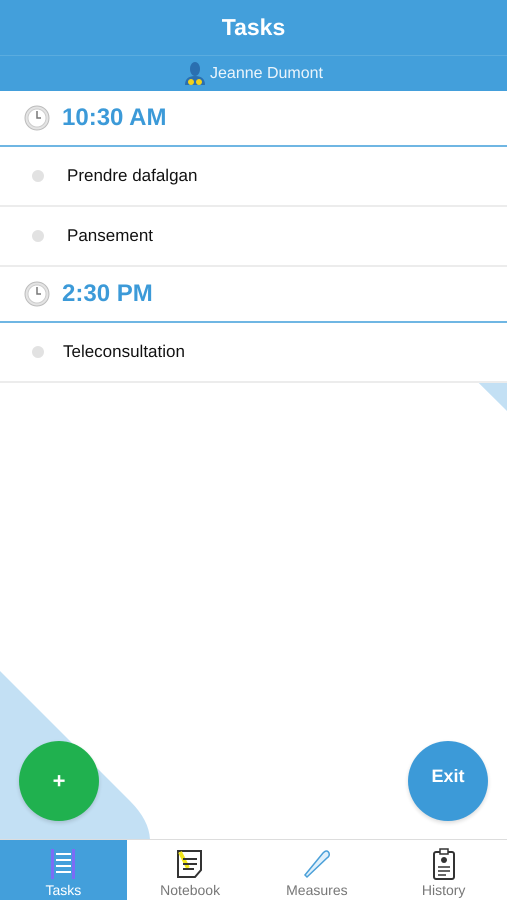  What do you see at coordinates (114, 118) in the screenshot?
I see `time-label: 10:30 AM` at bounding box center [114, 118].